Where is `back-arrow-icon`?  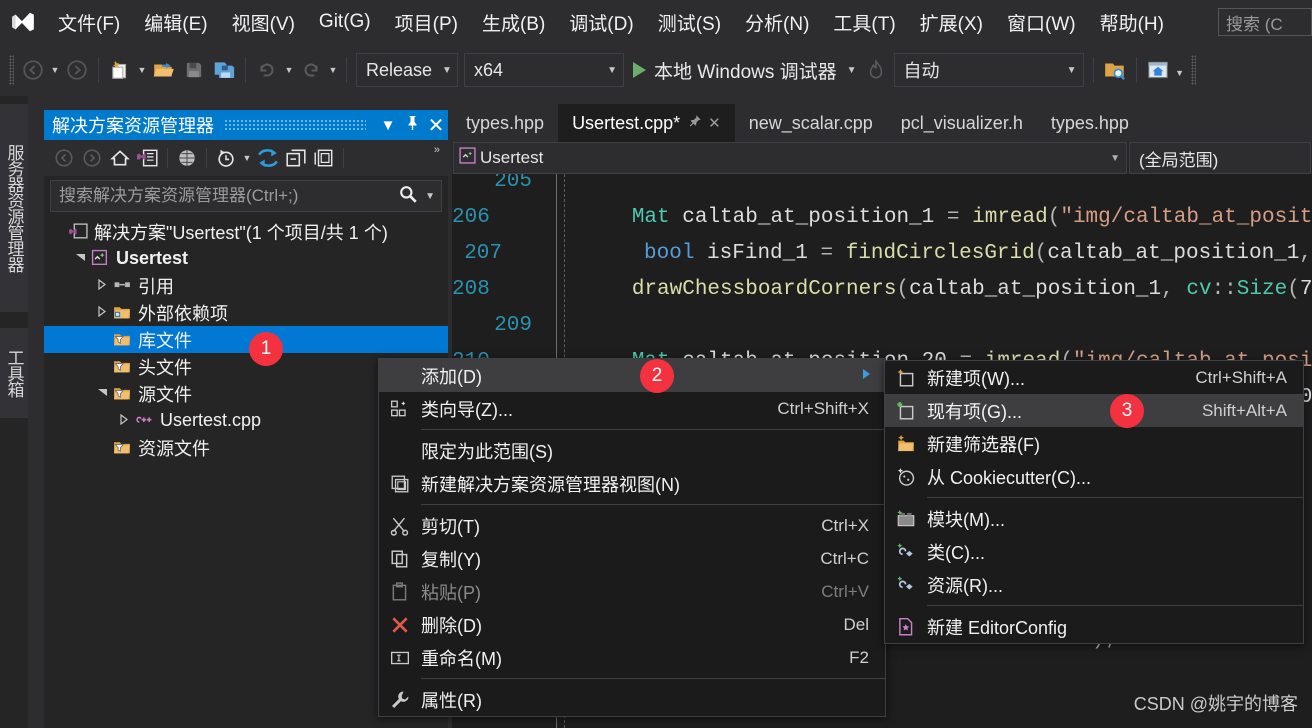 back-arrow-icon is located at coordinates (33, 70).